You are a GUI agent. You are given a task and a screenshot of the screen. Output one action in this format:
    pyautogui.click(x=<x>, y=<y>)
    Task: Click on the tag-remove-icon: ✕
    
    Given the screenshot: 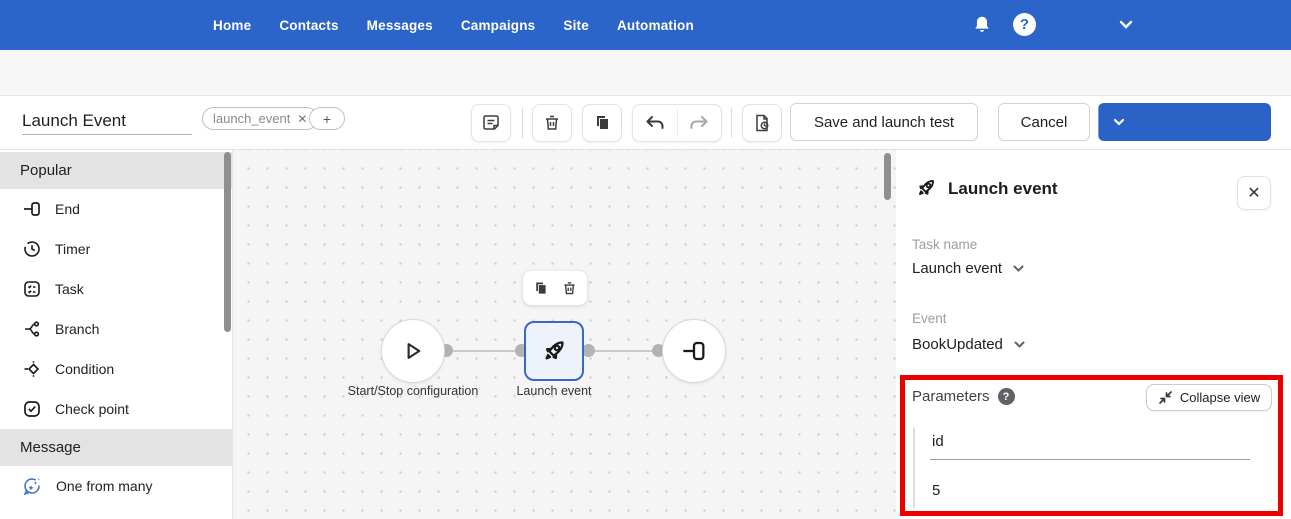 What is the action you would take?
    pyautogui.click(x=302, y=119)
    